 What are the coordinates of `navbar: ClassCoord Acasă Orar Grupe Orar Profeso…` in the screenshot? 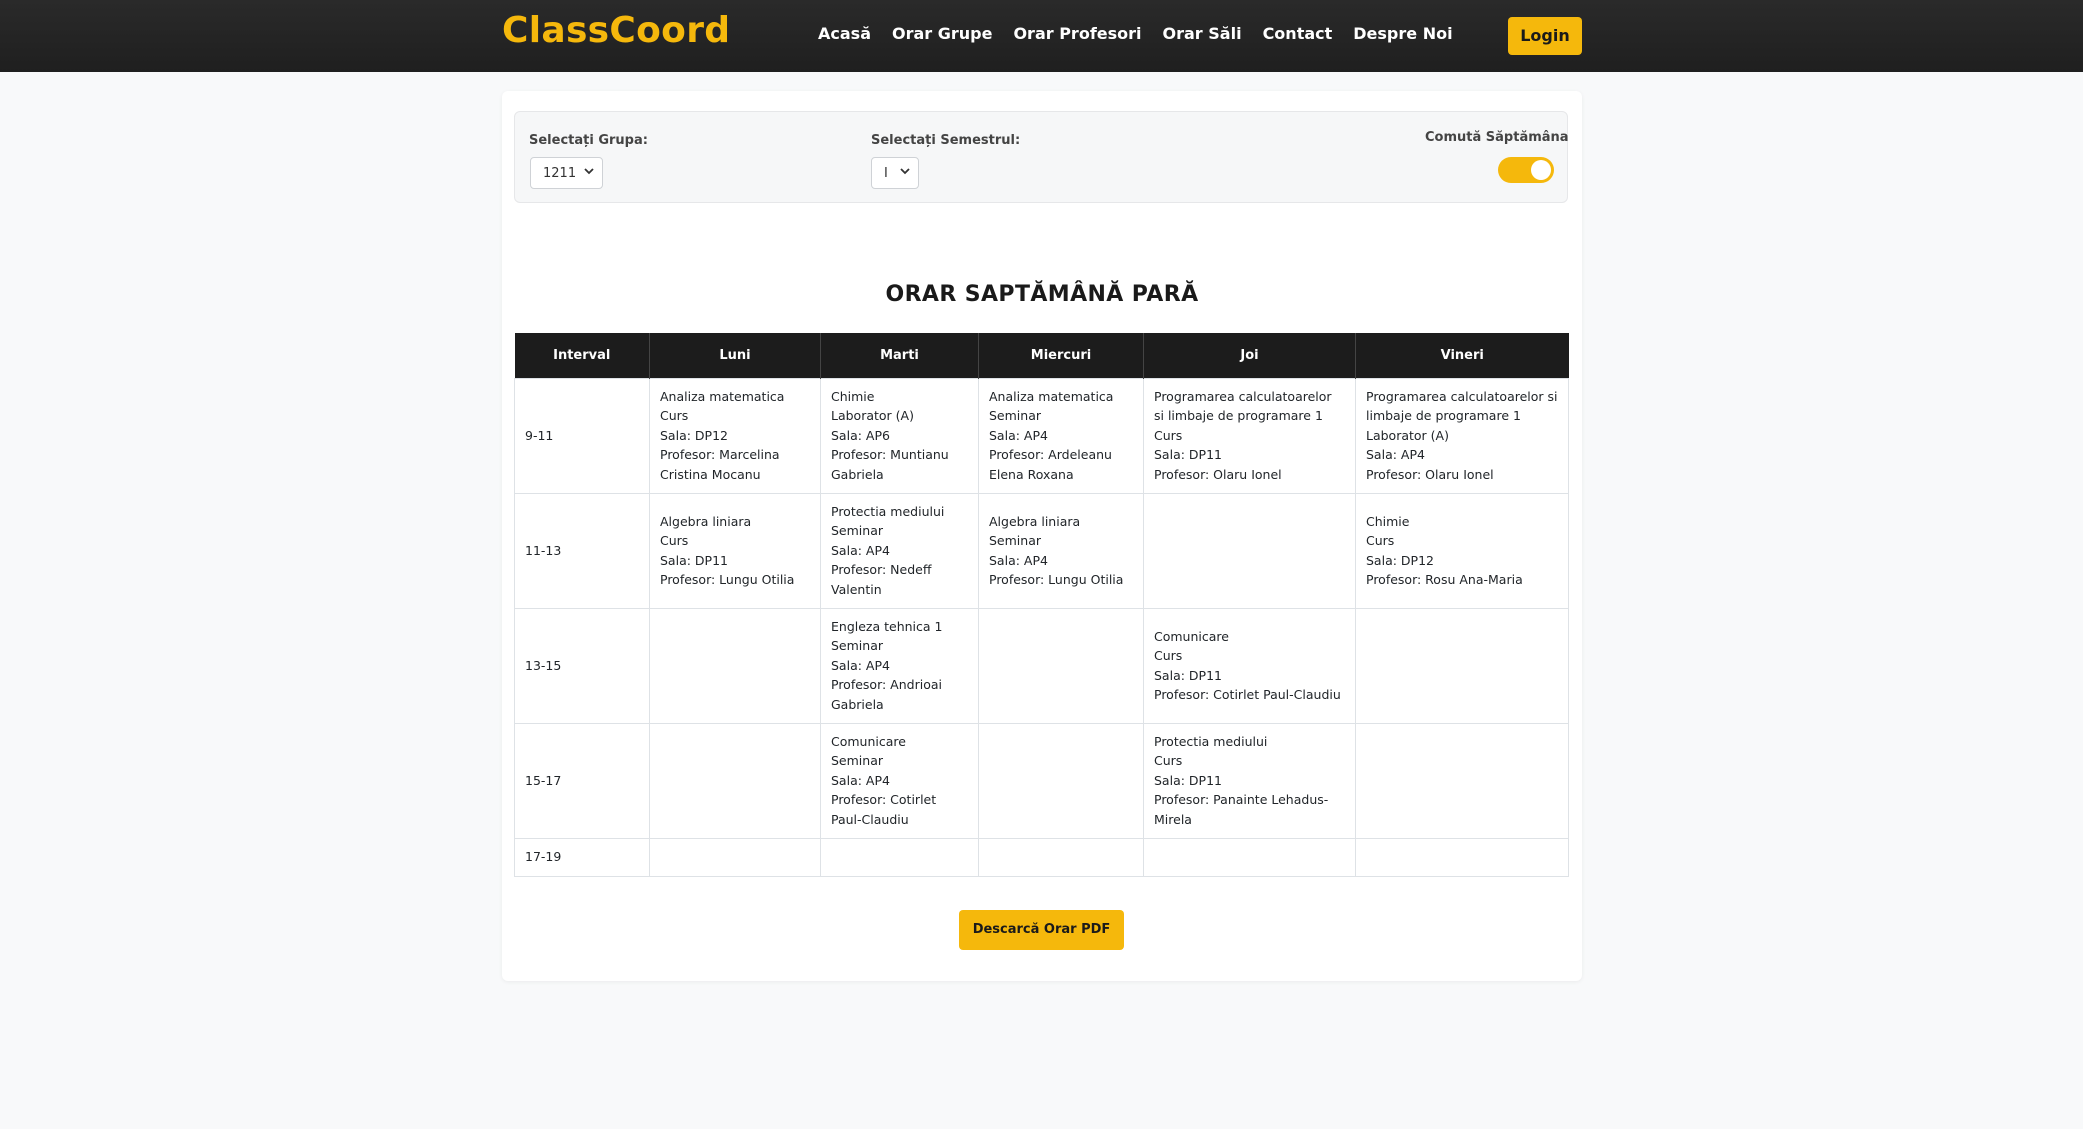 It's located at (1041, 36).